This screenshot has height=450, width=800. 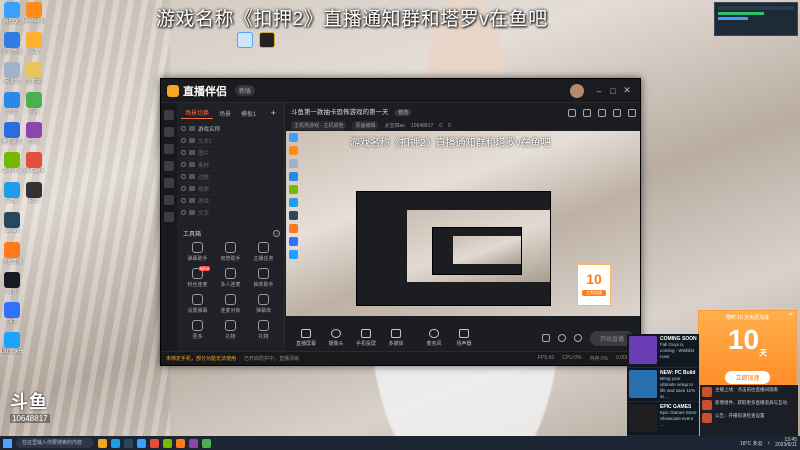 What do you see at coordinates (613, 91) in the screenshot?
I see `maximize-button: □` at bounding box center [613, 91].